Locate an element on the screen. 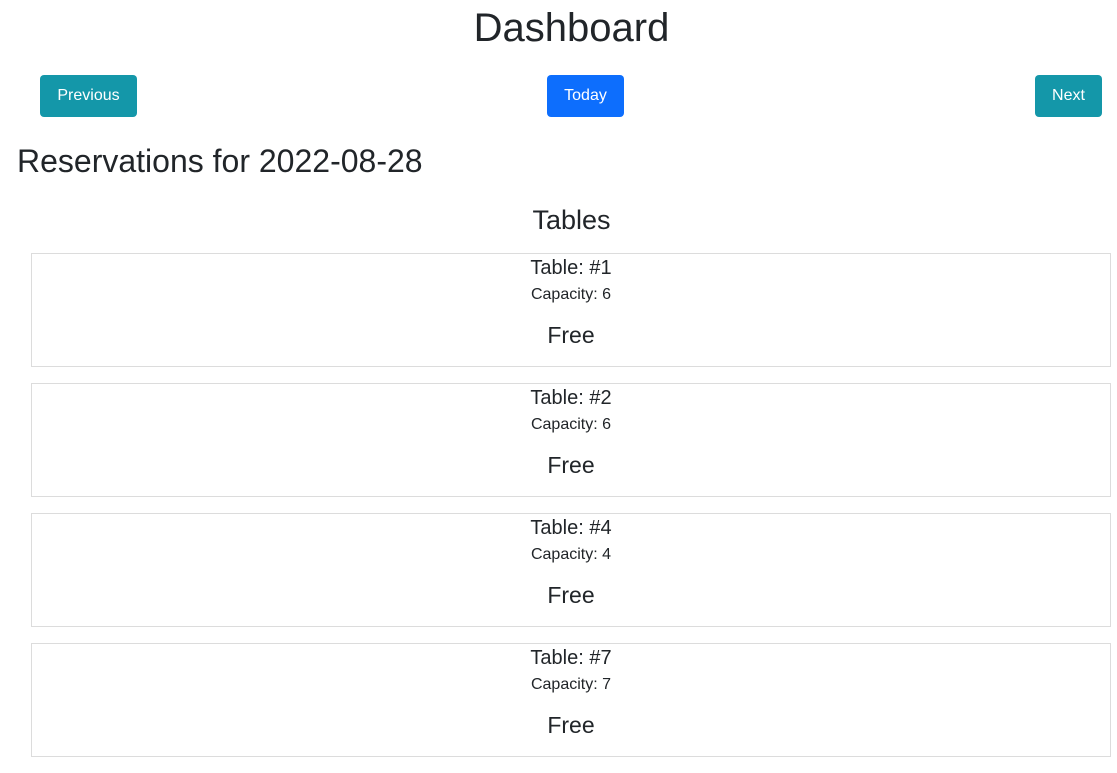  next-button: Next is located at coordinates (1068, 96).